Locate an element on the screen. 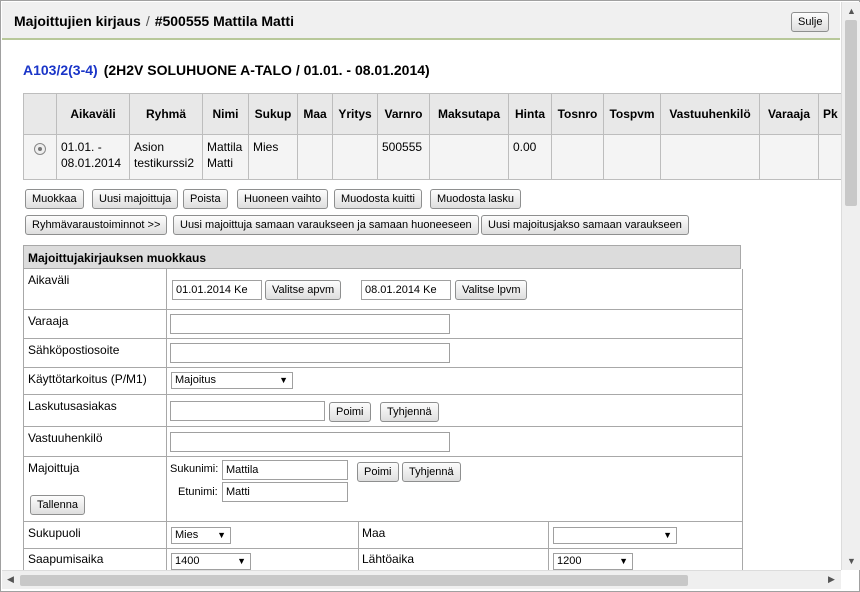 The image size is (860, 592). choose-start-date-button: Valitse apvm is located at coordinates (303, 290).